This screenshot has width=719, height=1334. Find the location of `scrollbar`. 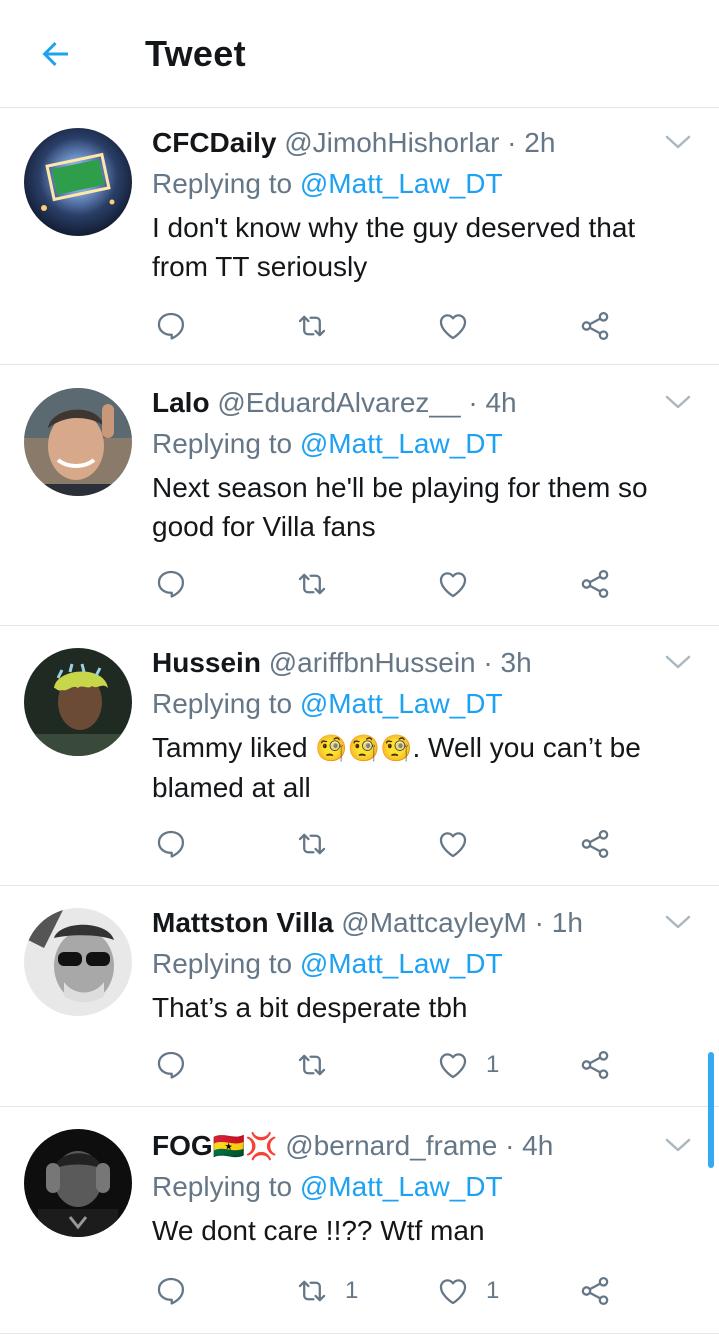

scrollbar is located at coordinates (711, 1110).